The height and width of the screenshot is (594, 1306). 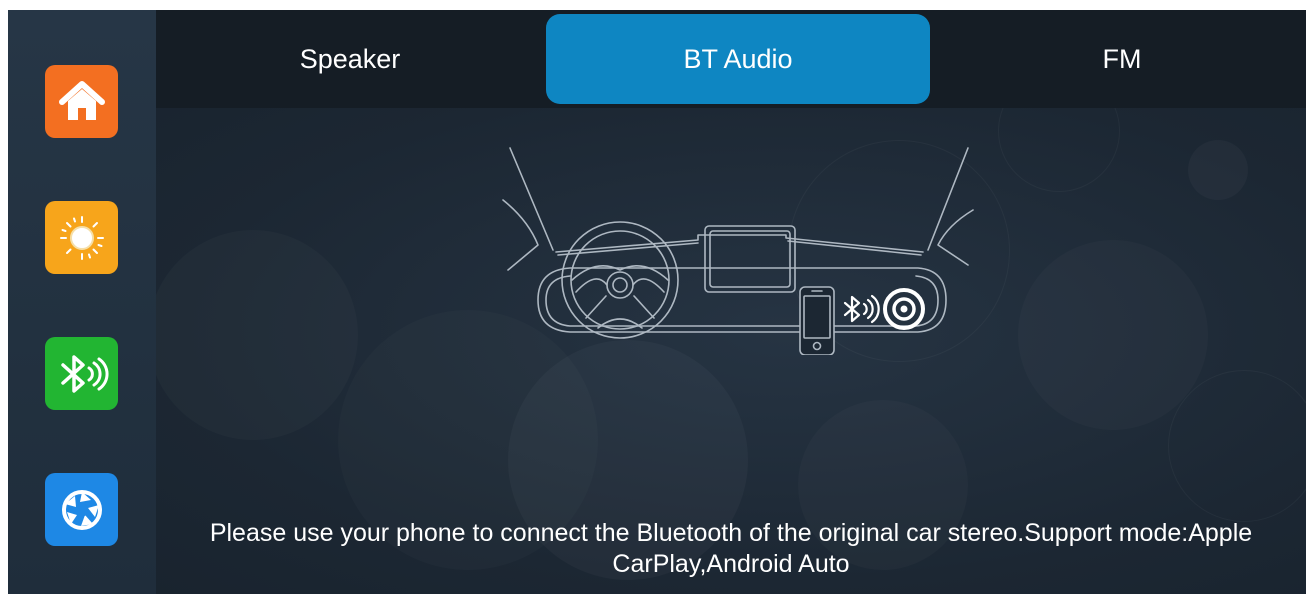 I want to click on top-tab-bar: Speaker BT Audio FM, so click(x=731, y=59).